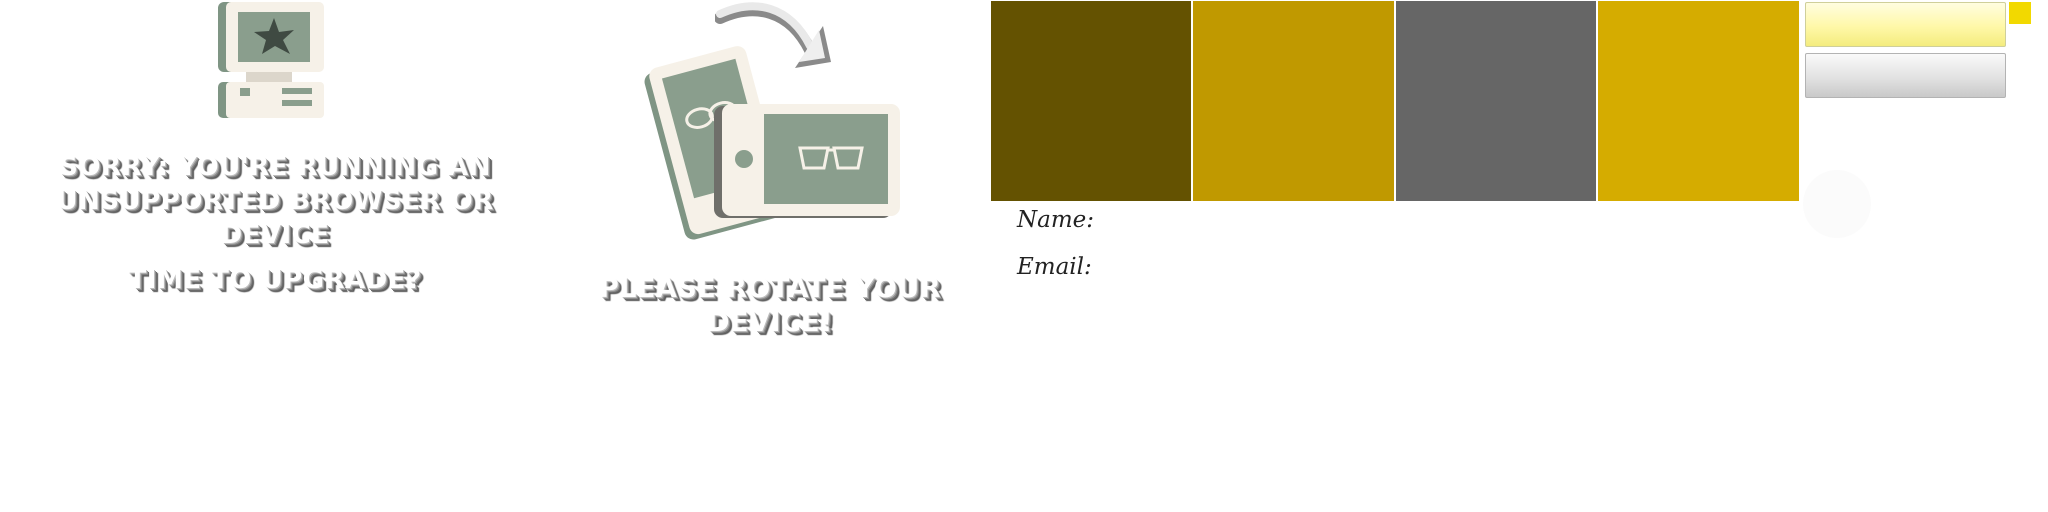 The image size is (2048, 512). What do you see at coordinates (2020, 13) in the screenshot?
I see `yellow-square-marker` at bounding box center [2020, 13].